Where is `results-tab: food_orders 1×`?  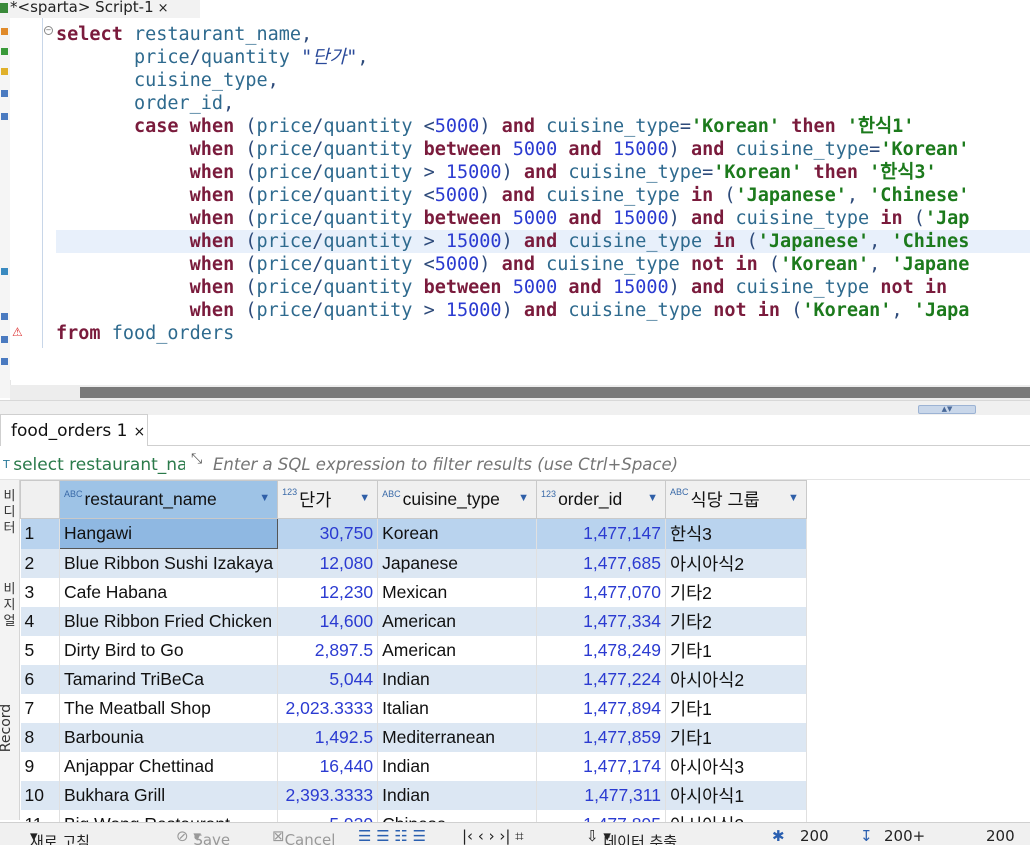
results-tab: food_orders 1× is located at coordinates (74, 430).